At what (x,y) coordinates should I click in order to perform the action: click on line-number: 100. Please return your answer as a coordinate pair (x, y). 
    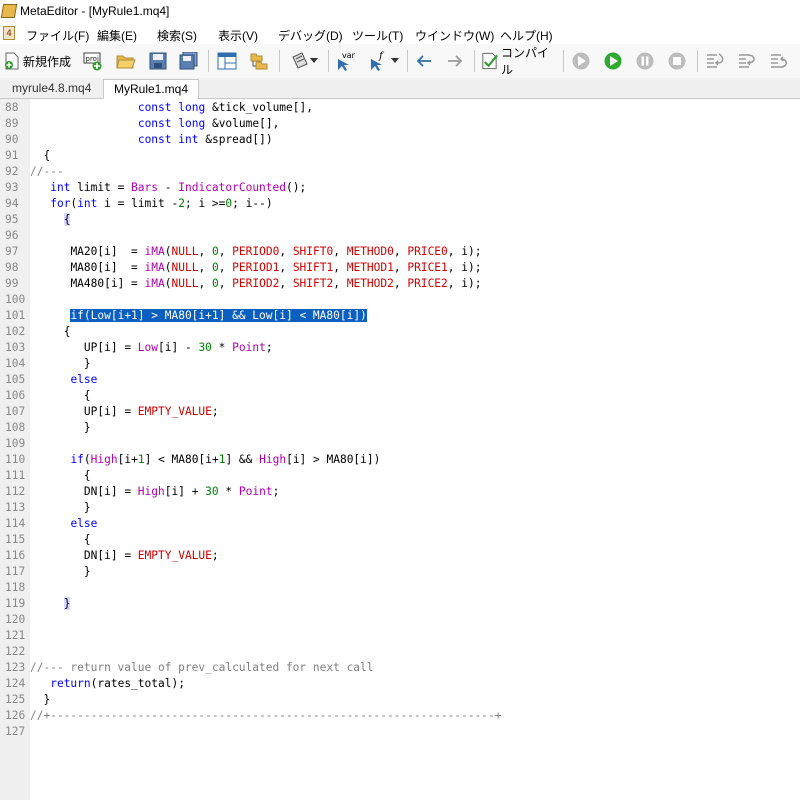
    Looking at the image, I should click on (15, 299).